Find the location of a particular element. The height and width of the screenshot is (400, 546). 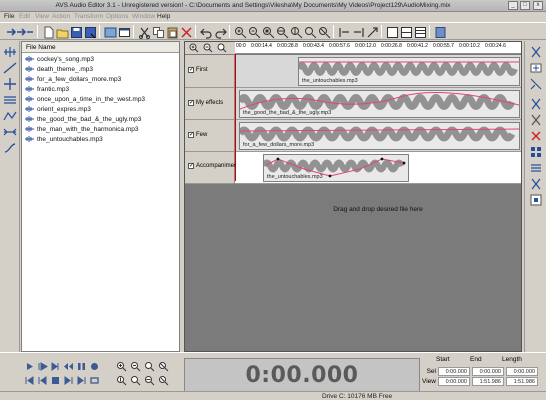

tool-fade-icon is located at coordinates (10, 68).